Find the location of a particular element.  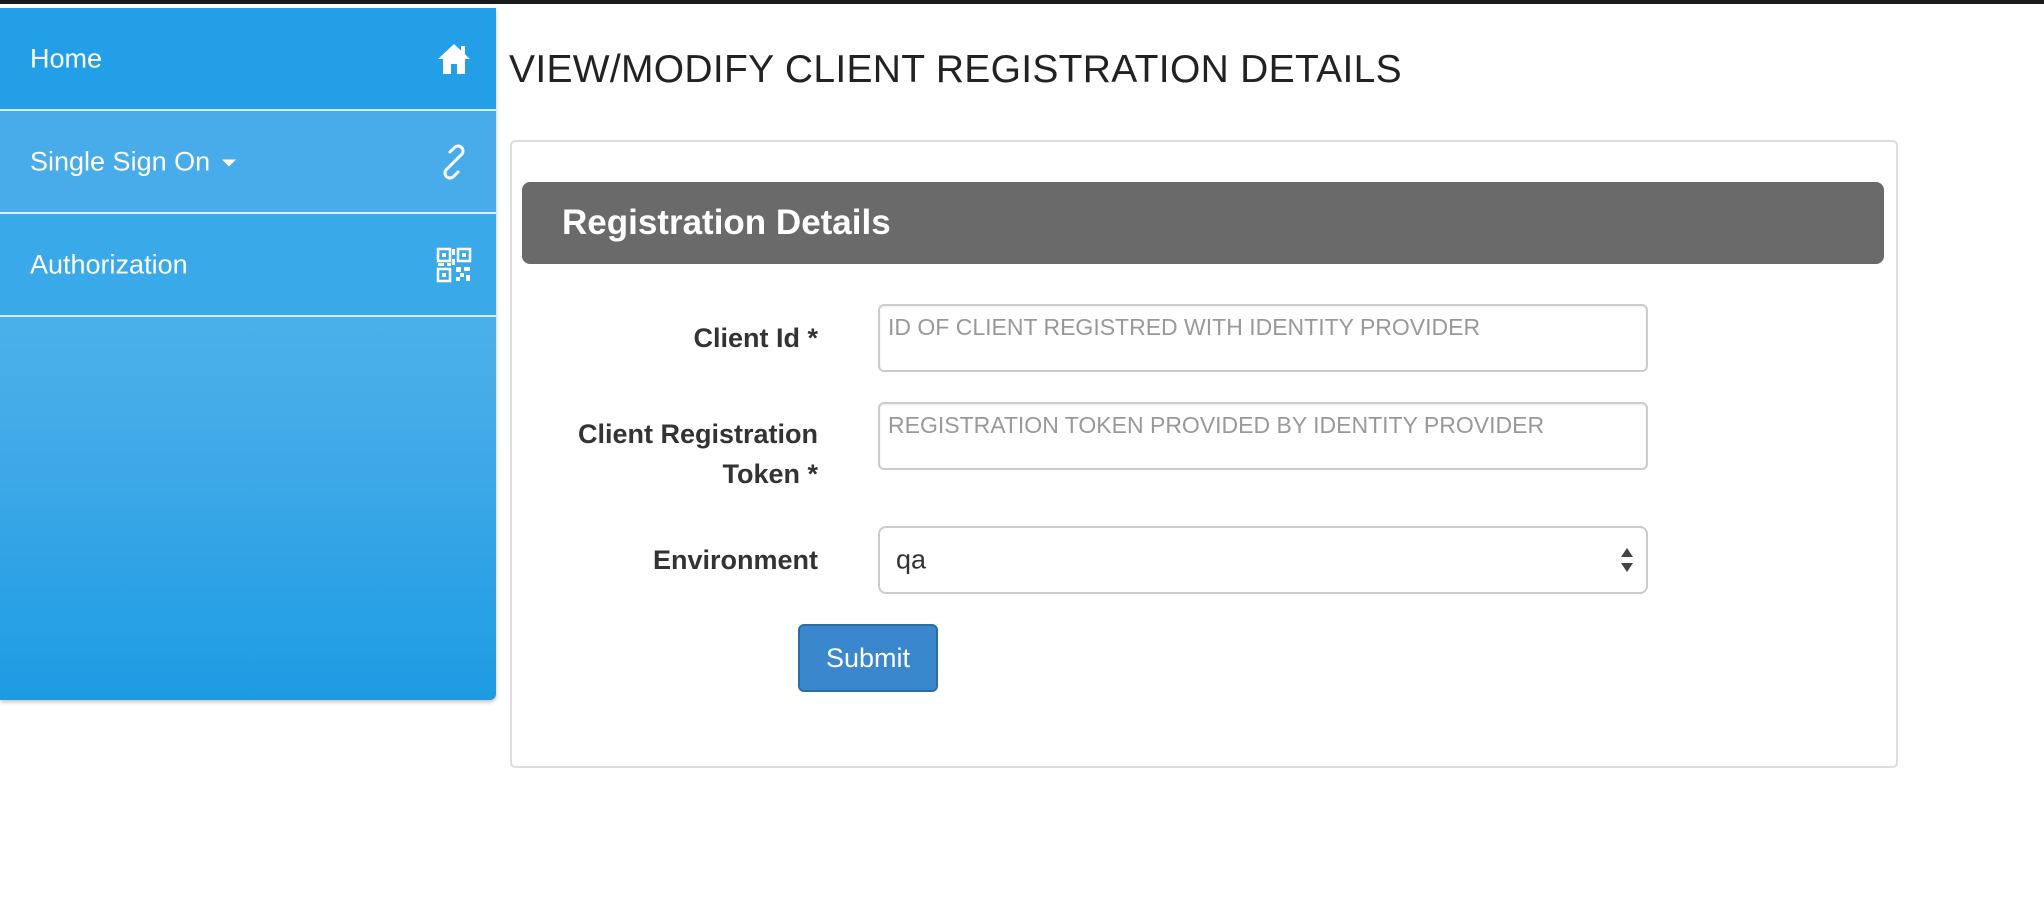

environment-selected-value: qa is located at coordinates (911, 559).